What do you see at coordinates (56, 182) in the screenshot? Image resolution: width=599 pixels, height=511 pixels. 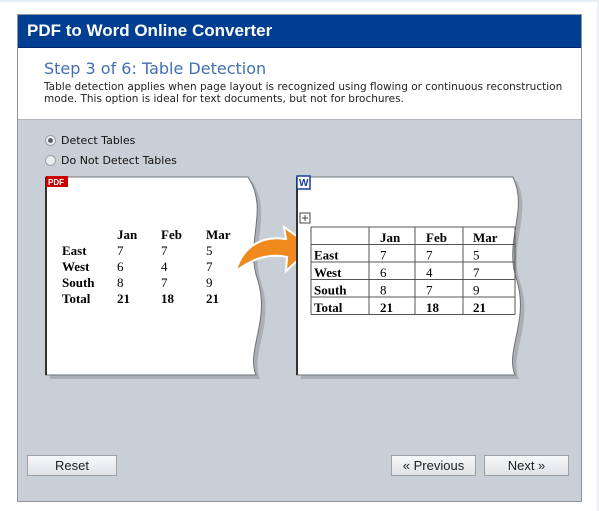 I see `pdf-badge-label: PDF` at bounding box center [56, 182].